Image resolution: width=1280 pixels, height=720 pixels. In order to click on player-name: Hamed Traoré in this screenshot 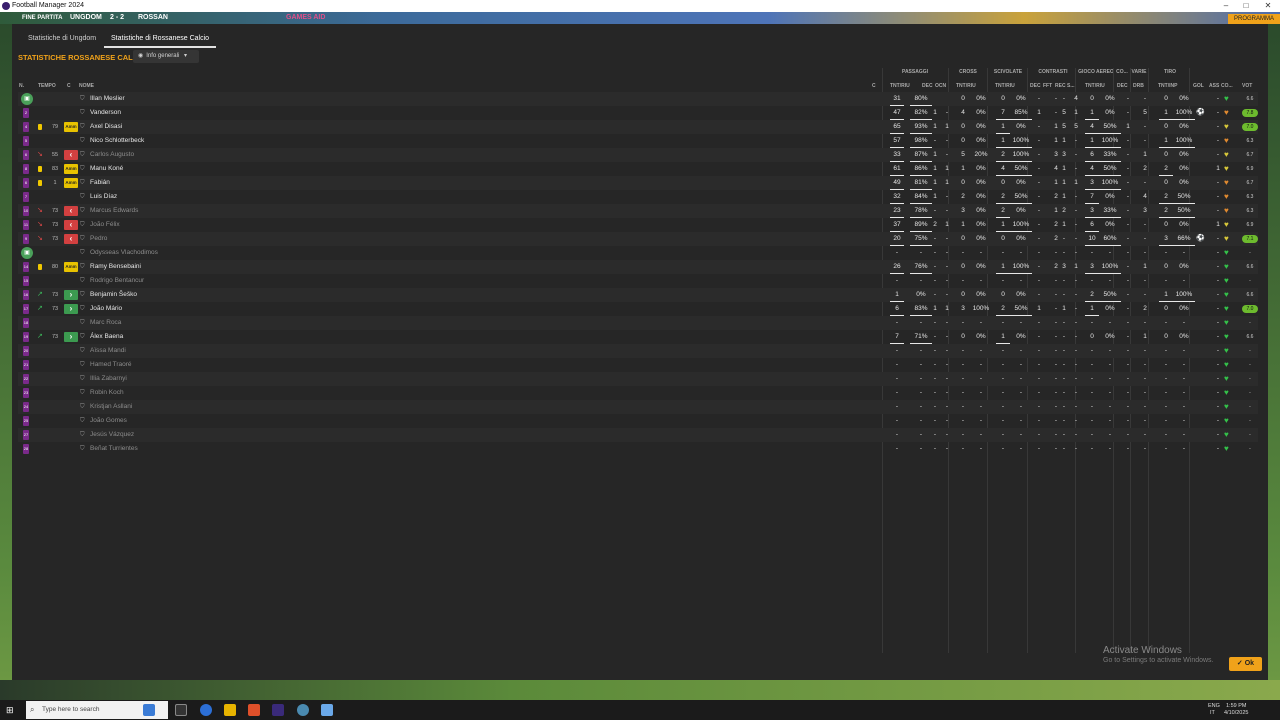, I will do `click(111, 365)`.